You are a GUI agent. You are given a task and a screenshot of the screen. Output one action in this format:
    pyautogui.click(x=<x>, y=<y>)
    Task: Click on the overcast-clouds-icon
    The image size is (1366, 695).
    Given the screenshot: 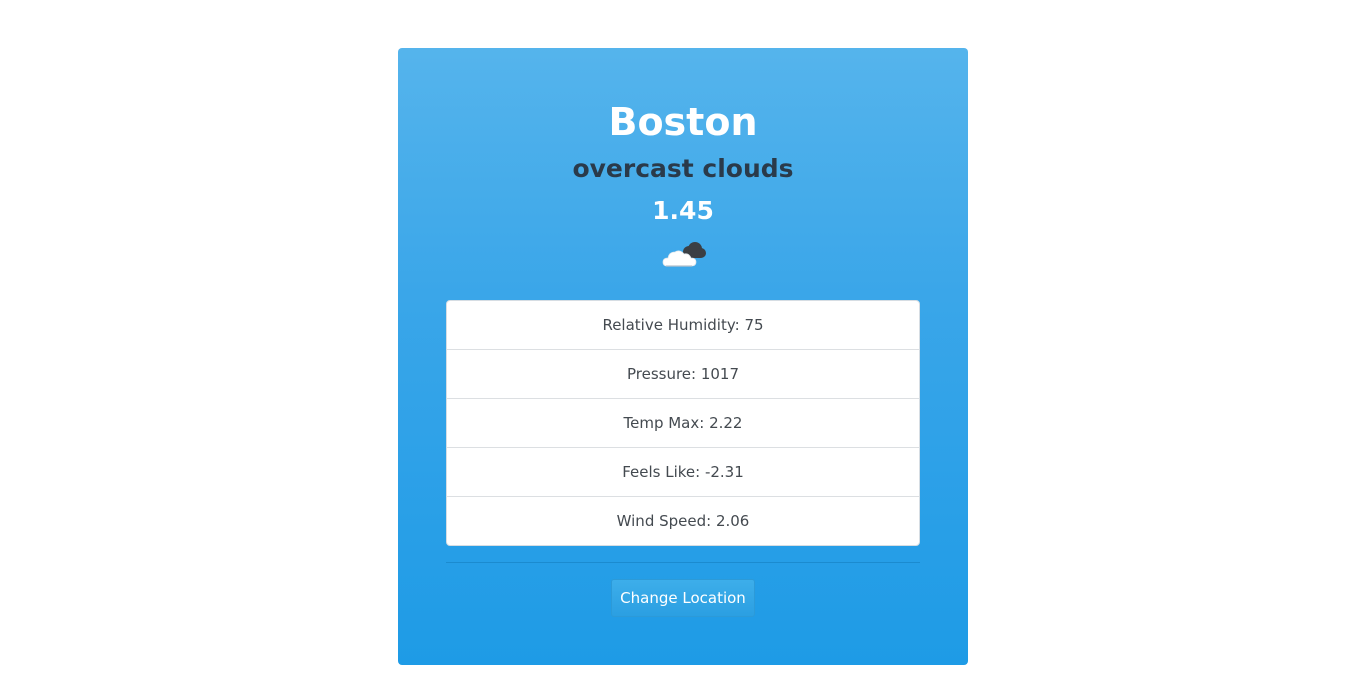 What is the action you would take?
    pyautogui.click(x=684, y=254)
    